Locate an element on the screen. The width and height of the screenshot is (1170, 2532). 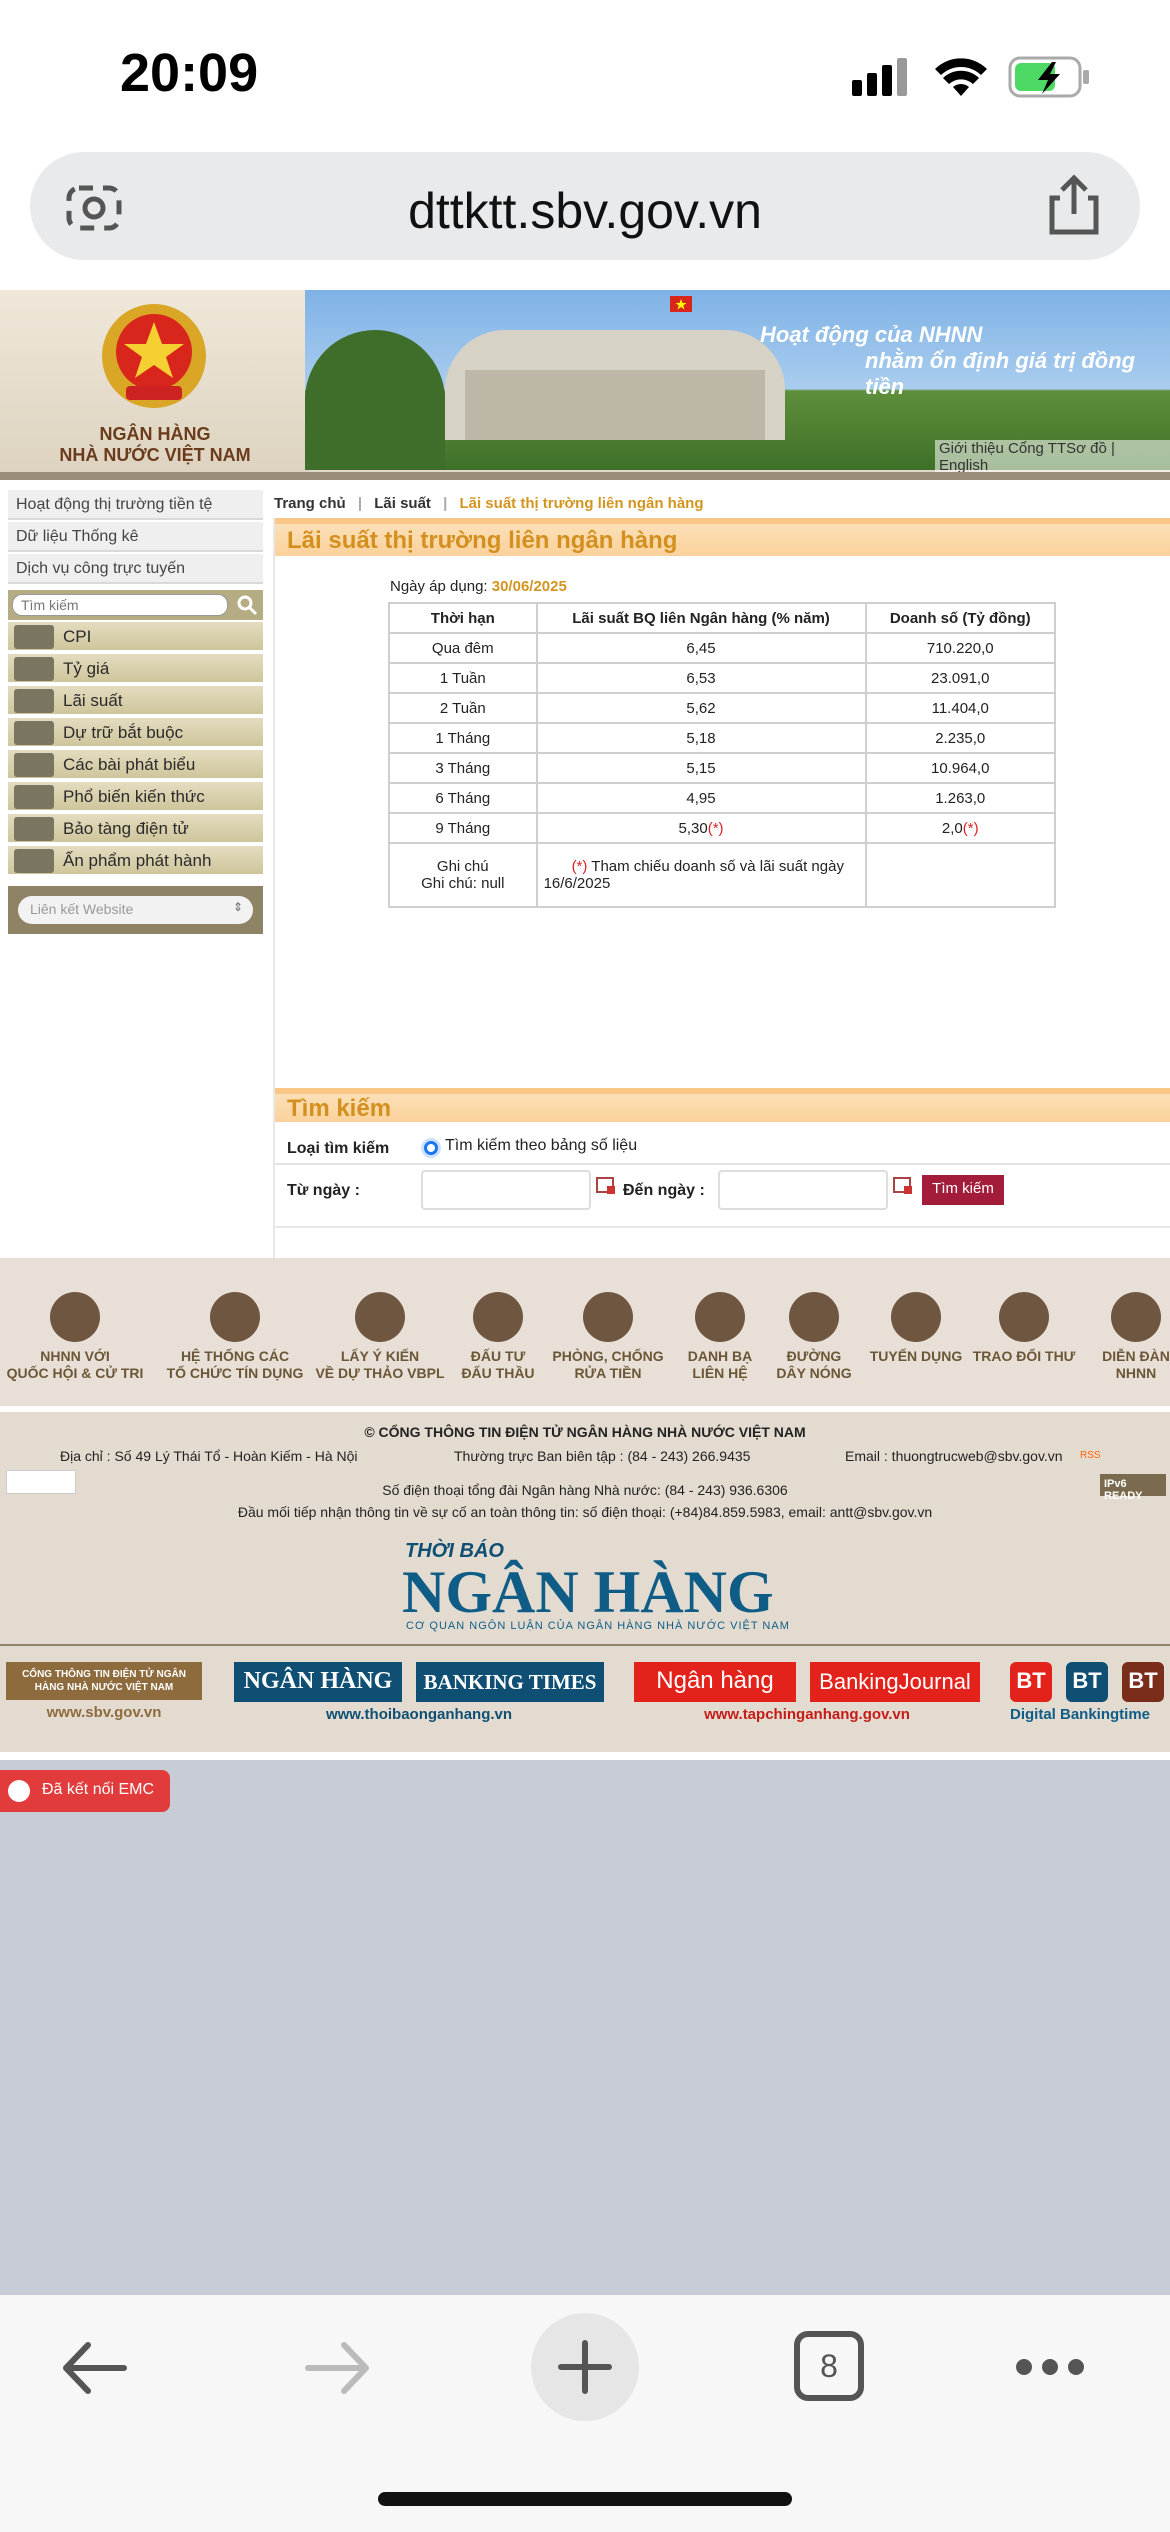
partner-banking-journal-logo: BankingJournal is located at coordinates (895, 1682).